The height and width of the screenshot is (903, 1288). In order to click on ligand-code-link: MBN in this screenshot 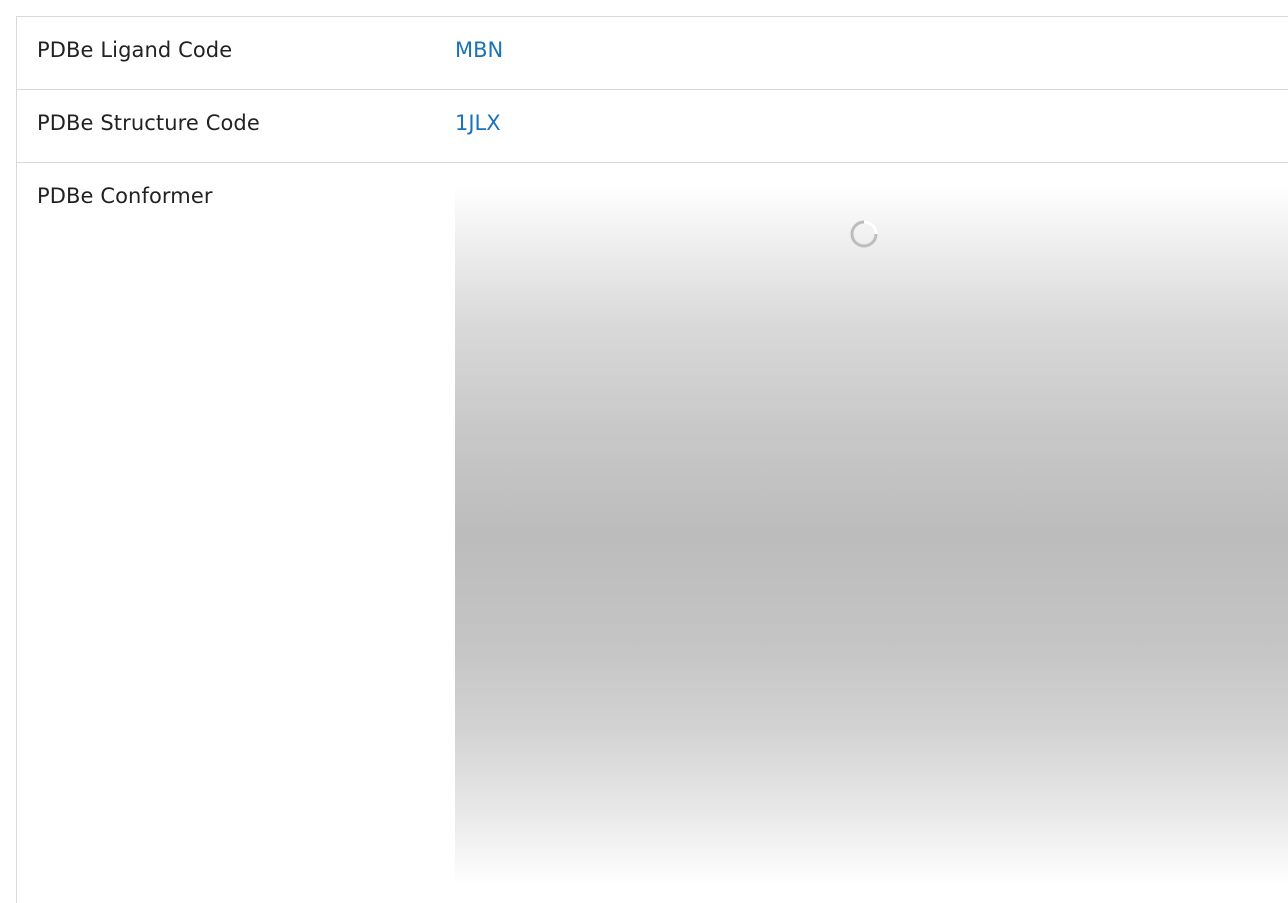, I will do `click(479, 50)`.